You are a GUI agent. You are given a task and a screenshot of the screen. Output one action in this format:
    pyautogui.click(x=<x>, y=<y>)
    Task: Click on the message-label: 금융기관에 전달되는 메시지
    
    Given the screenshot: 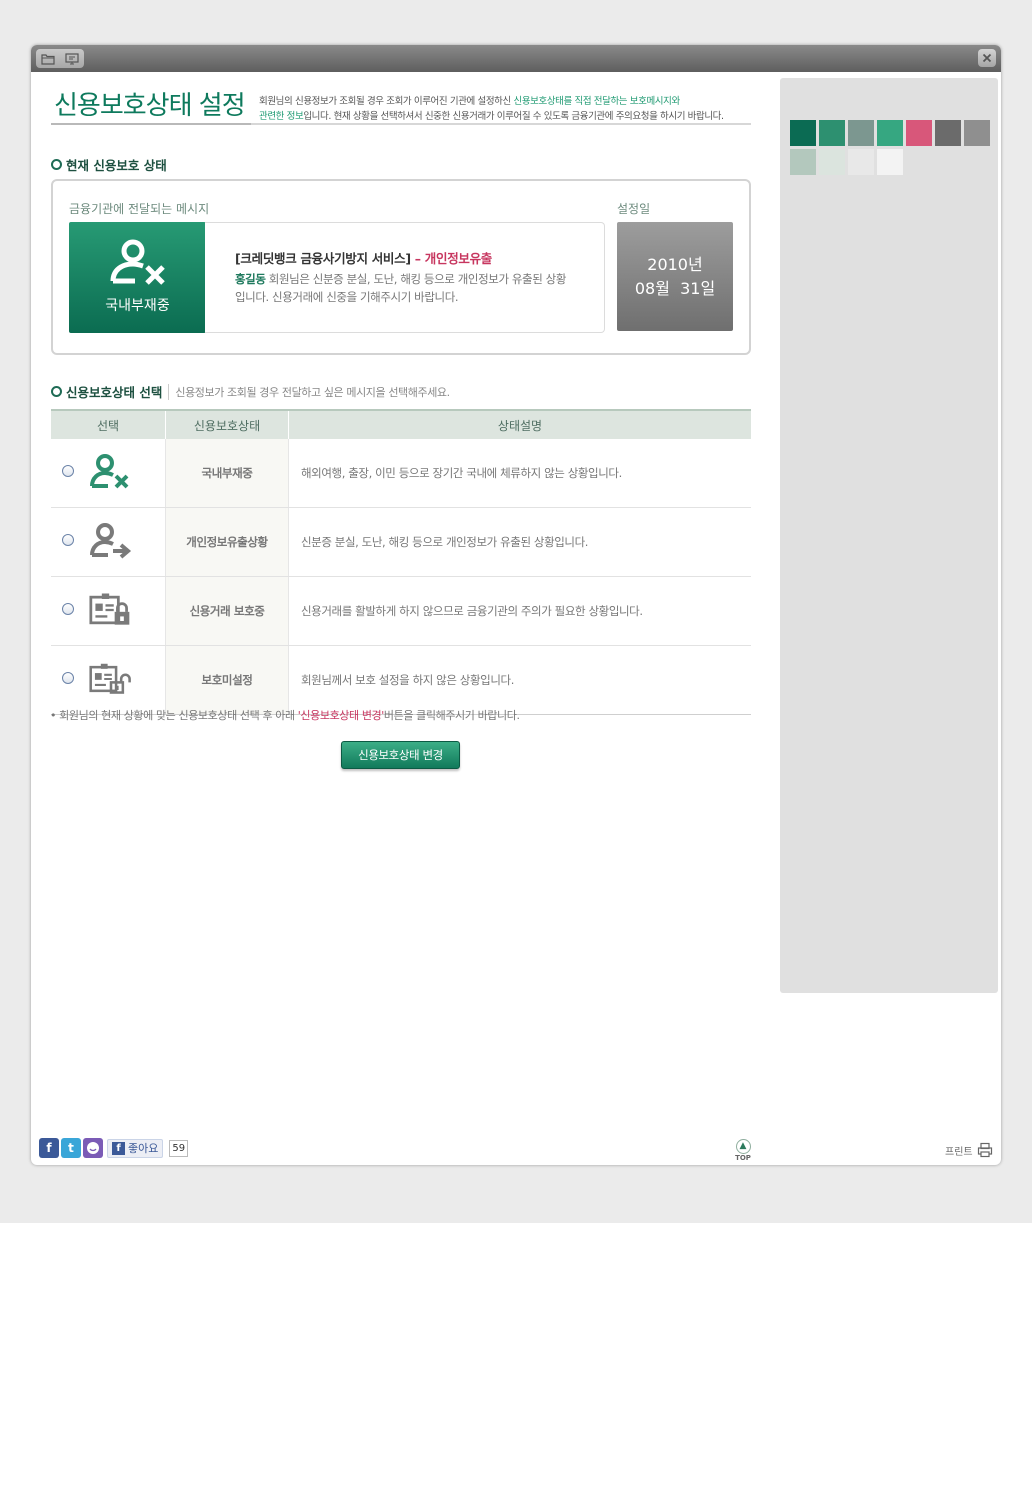 What is the action you would take?
    pyautogui.click(x=139, y=209)
    